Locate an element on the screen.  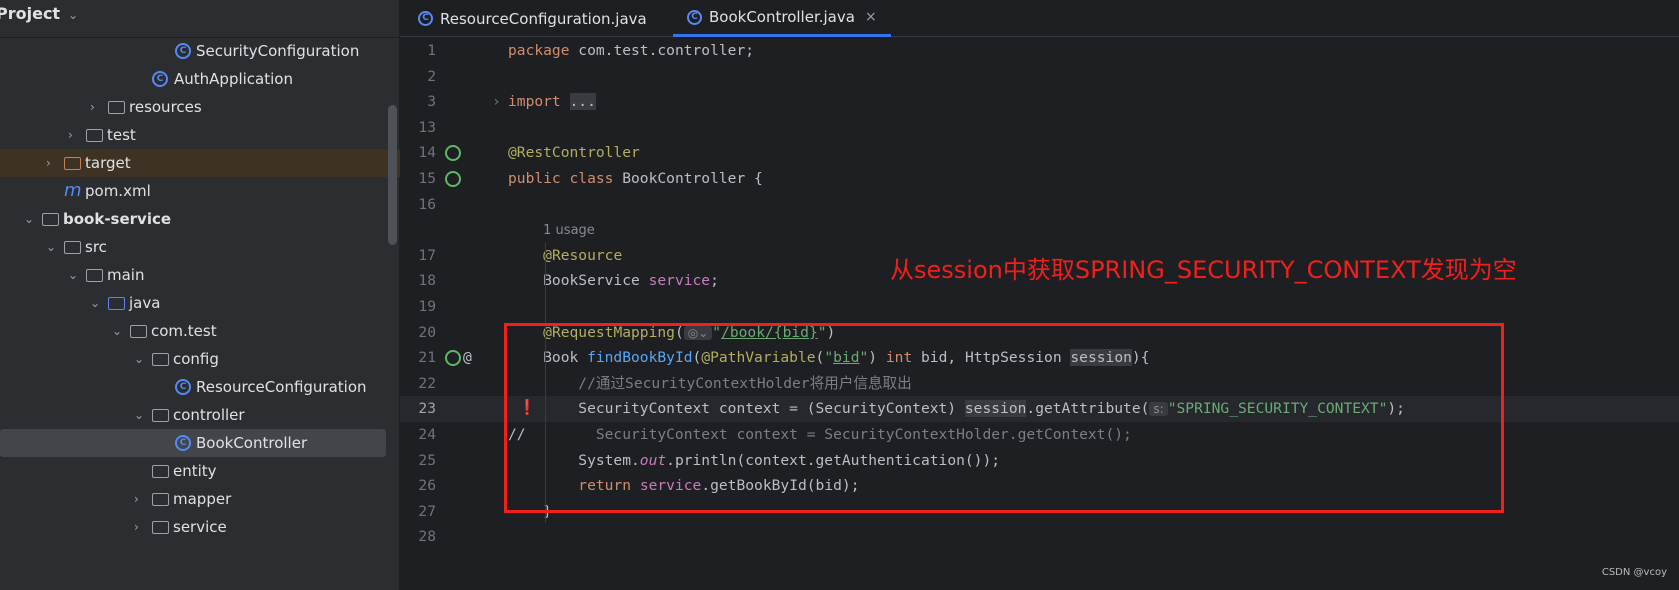
tree-item-label: main is located at coordinates (126, 275).